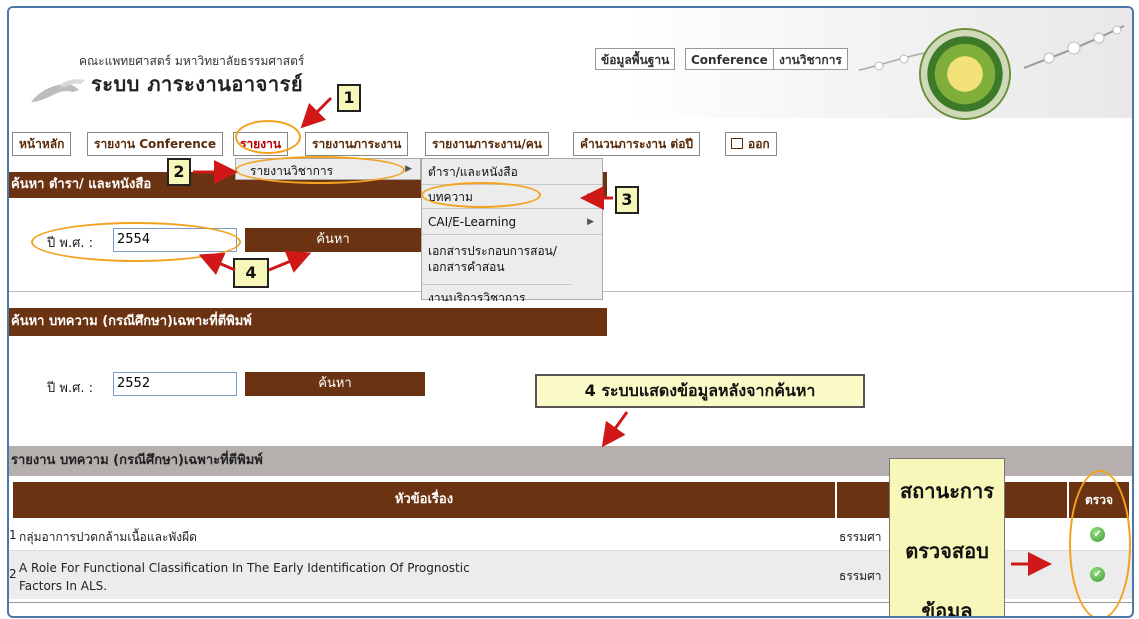 This screenshot has width=1139, height=619. I want to click on menu-item-teaching-docs: เอกสารประกอบการสอน/ เอกสารคำสอน, so click(497, 260).